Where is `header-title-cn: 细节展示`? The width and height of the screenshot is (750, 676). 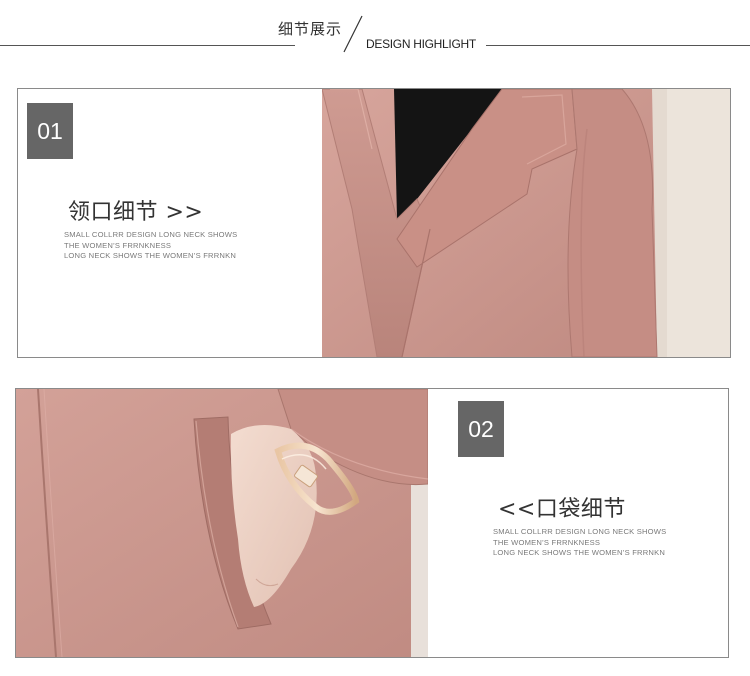
header-title-cn: 细节展示 is located at coordinates (310, 29).